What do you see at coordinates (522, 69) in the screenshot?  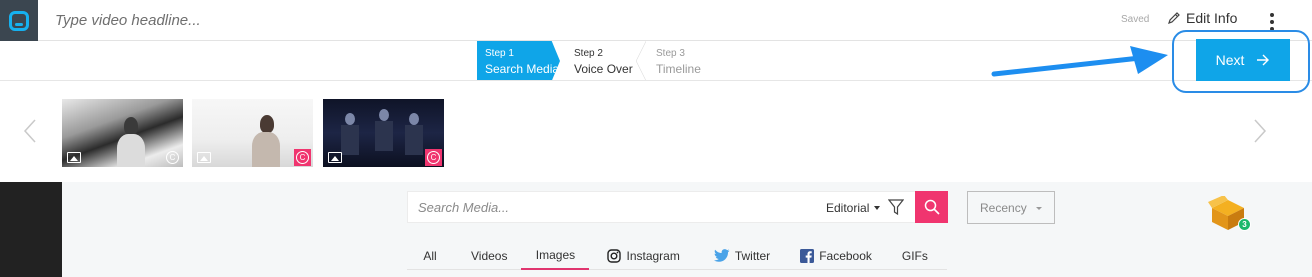 I see `step-label: Search Media` at bounding box center [522, 69].